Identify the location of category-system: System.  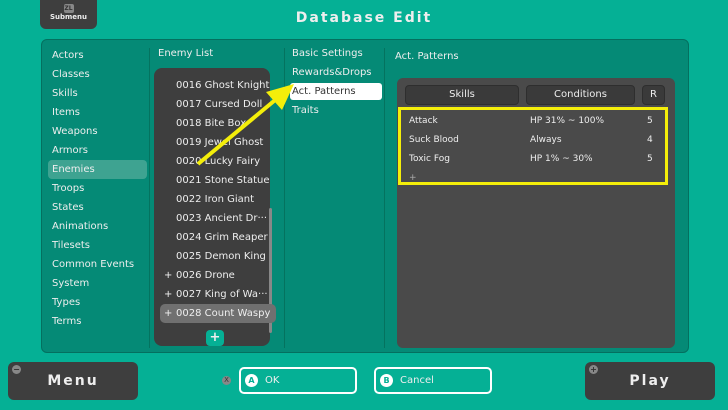
(70, 283).